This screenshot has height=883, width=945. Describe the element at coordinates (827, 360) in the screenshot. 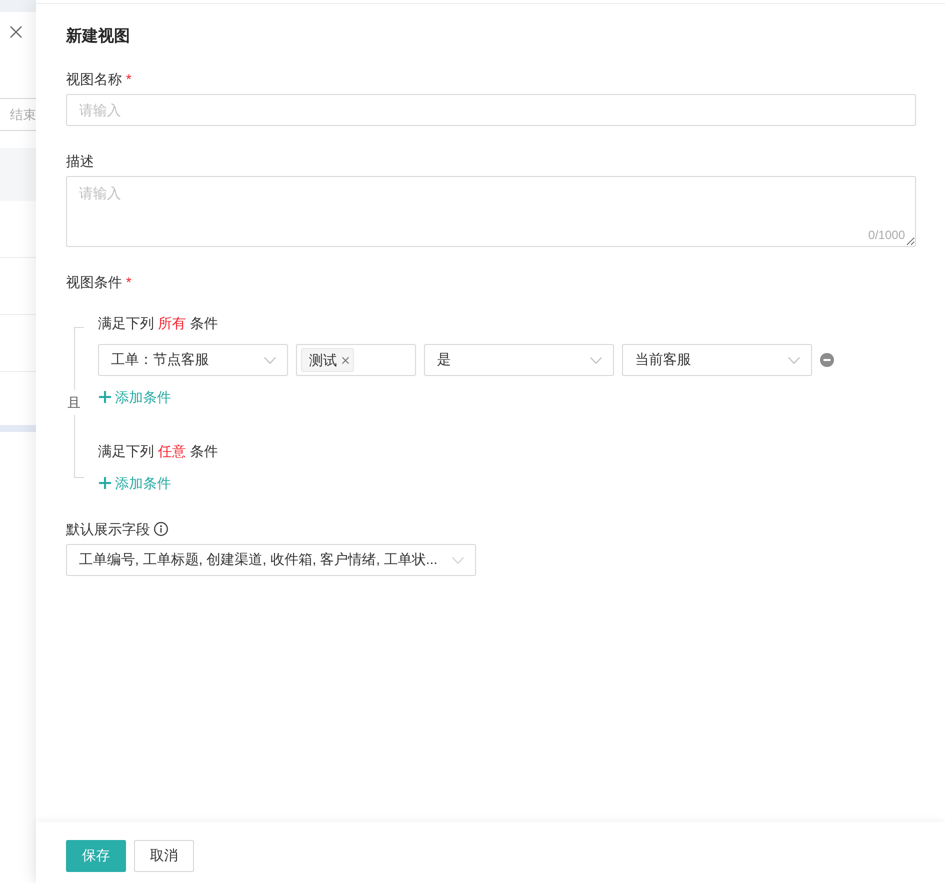

I see `minus-circle-icon` at that location.